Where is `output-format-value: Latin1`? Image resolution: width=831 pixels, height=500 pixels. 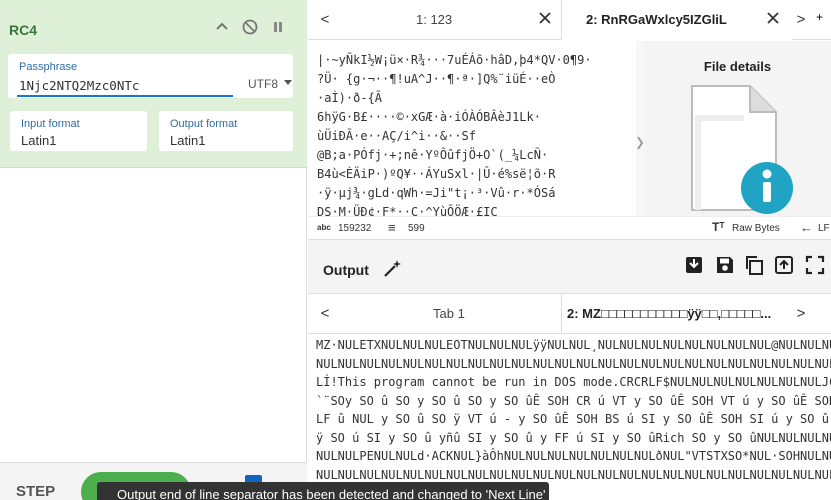 output-format-value: Latin1 is located at coordinates (187, 140).